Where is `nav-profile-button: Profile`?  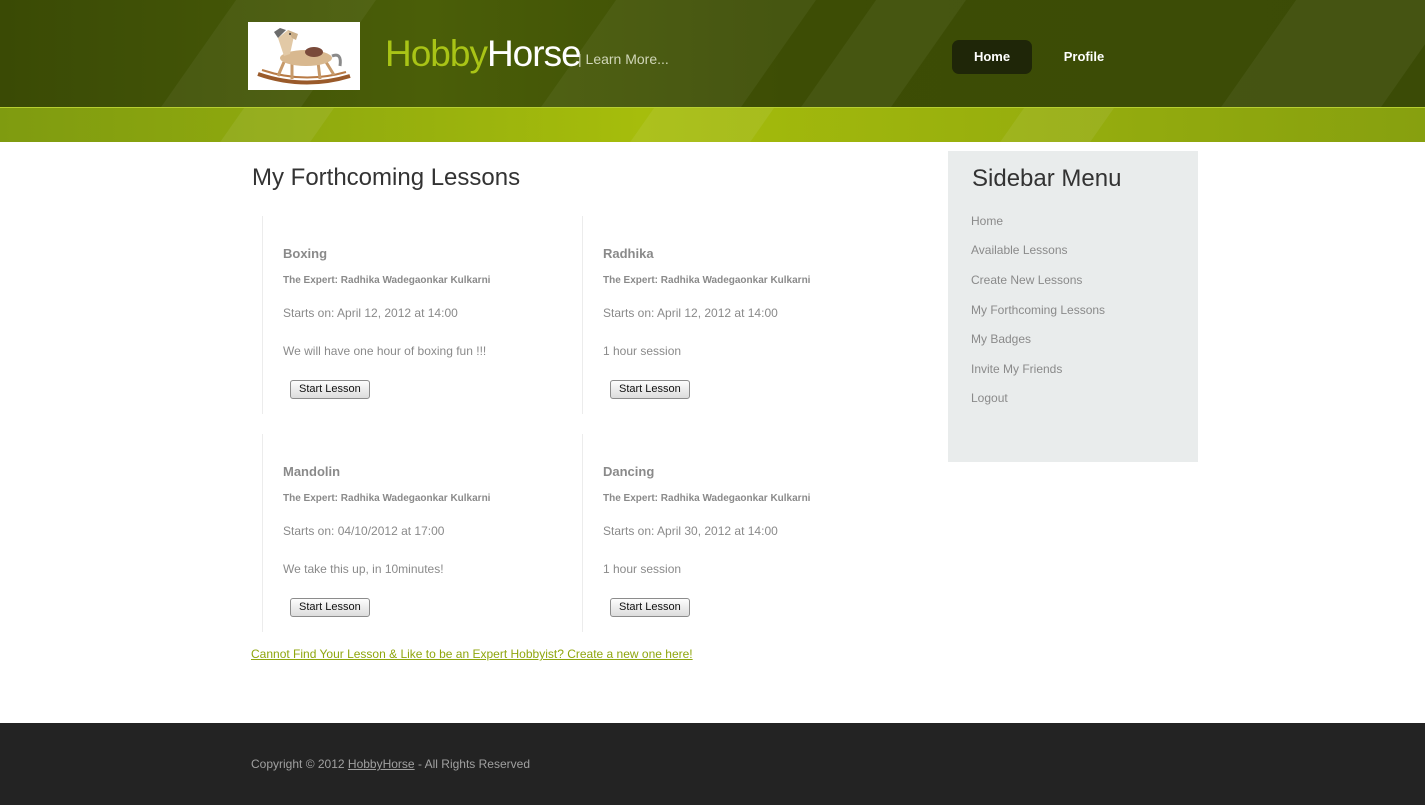
nav-profile-button: Profile is located at coordinates (1084, 57).